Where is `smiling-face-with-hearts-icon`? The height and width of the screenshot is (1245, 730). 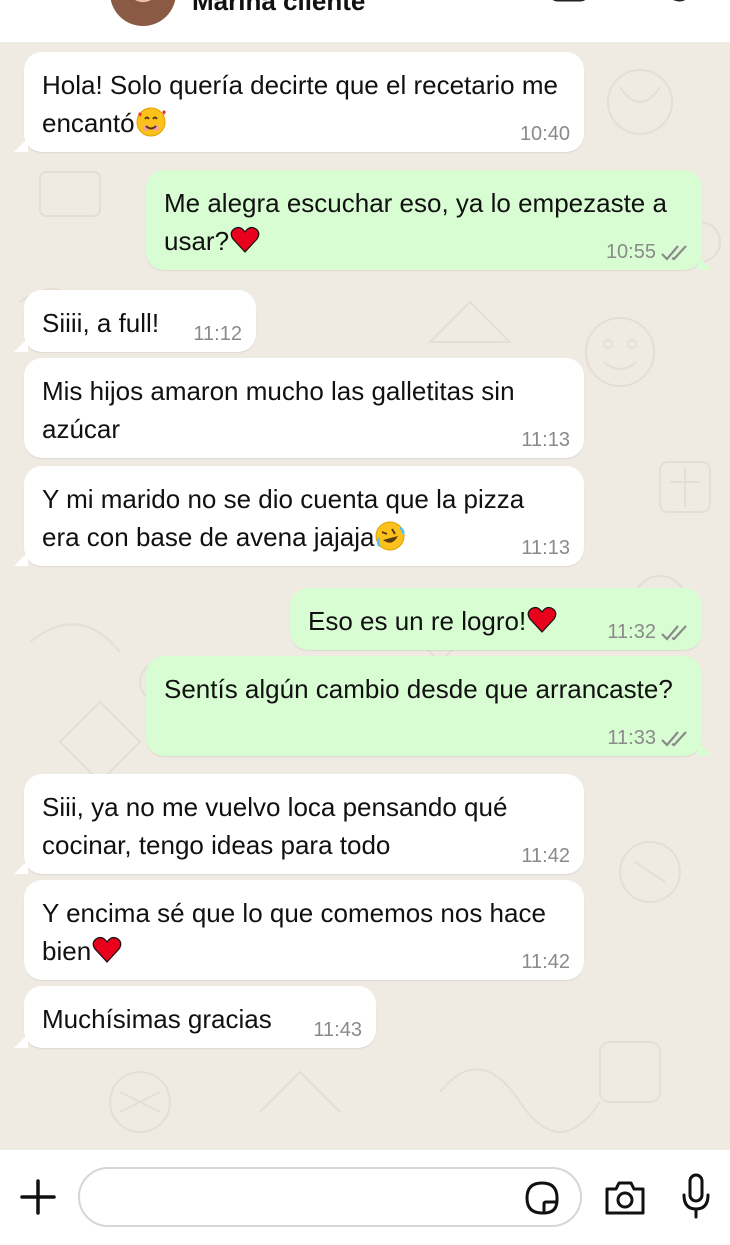
smiling-face-with-hearts-icon is located at coordinates (151, 122).